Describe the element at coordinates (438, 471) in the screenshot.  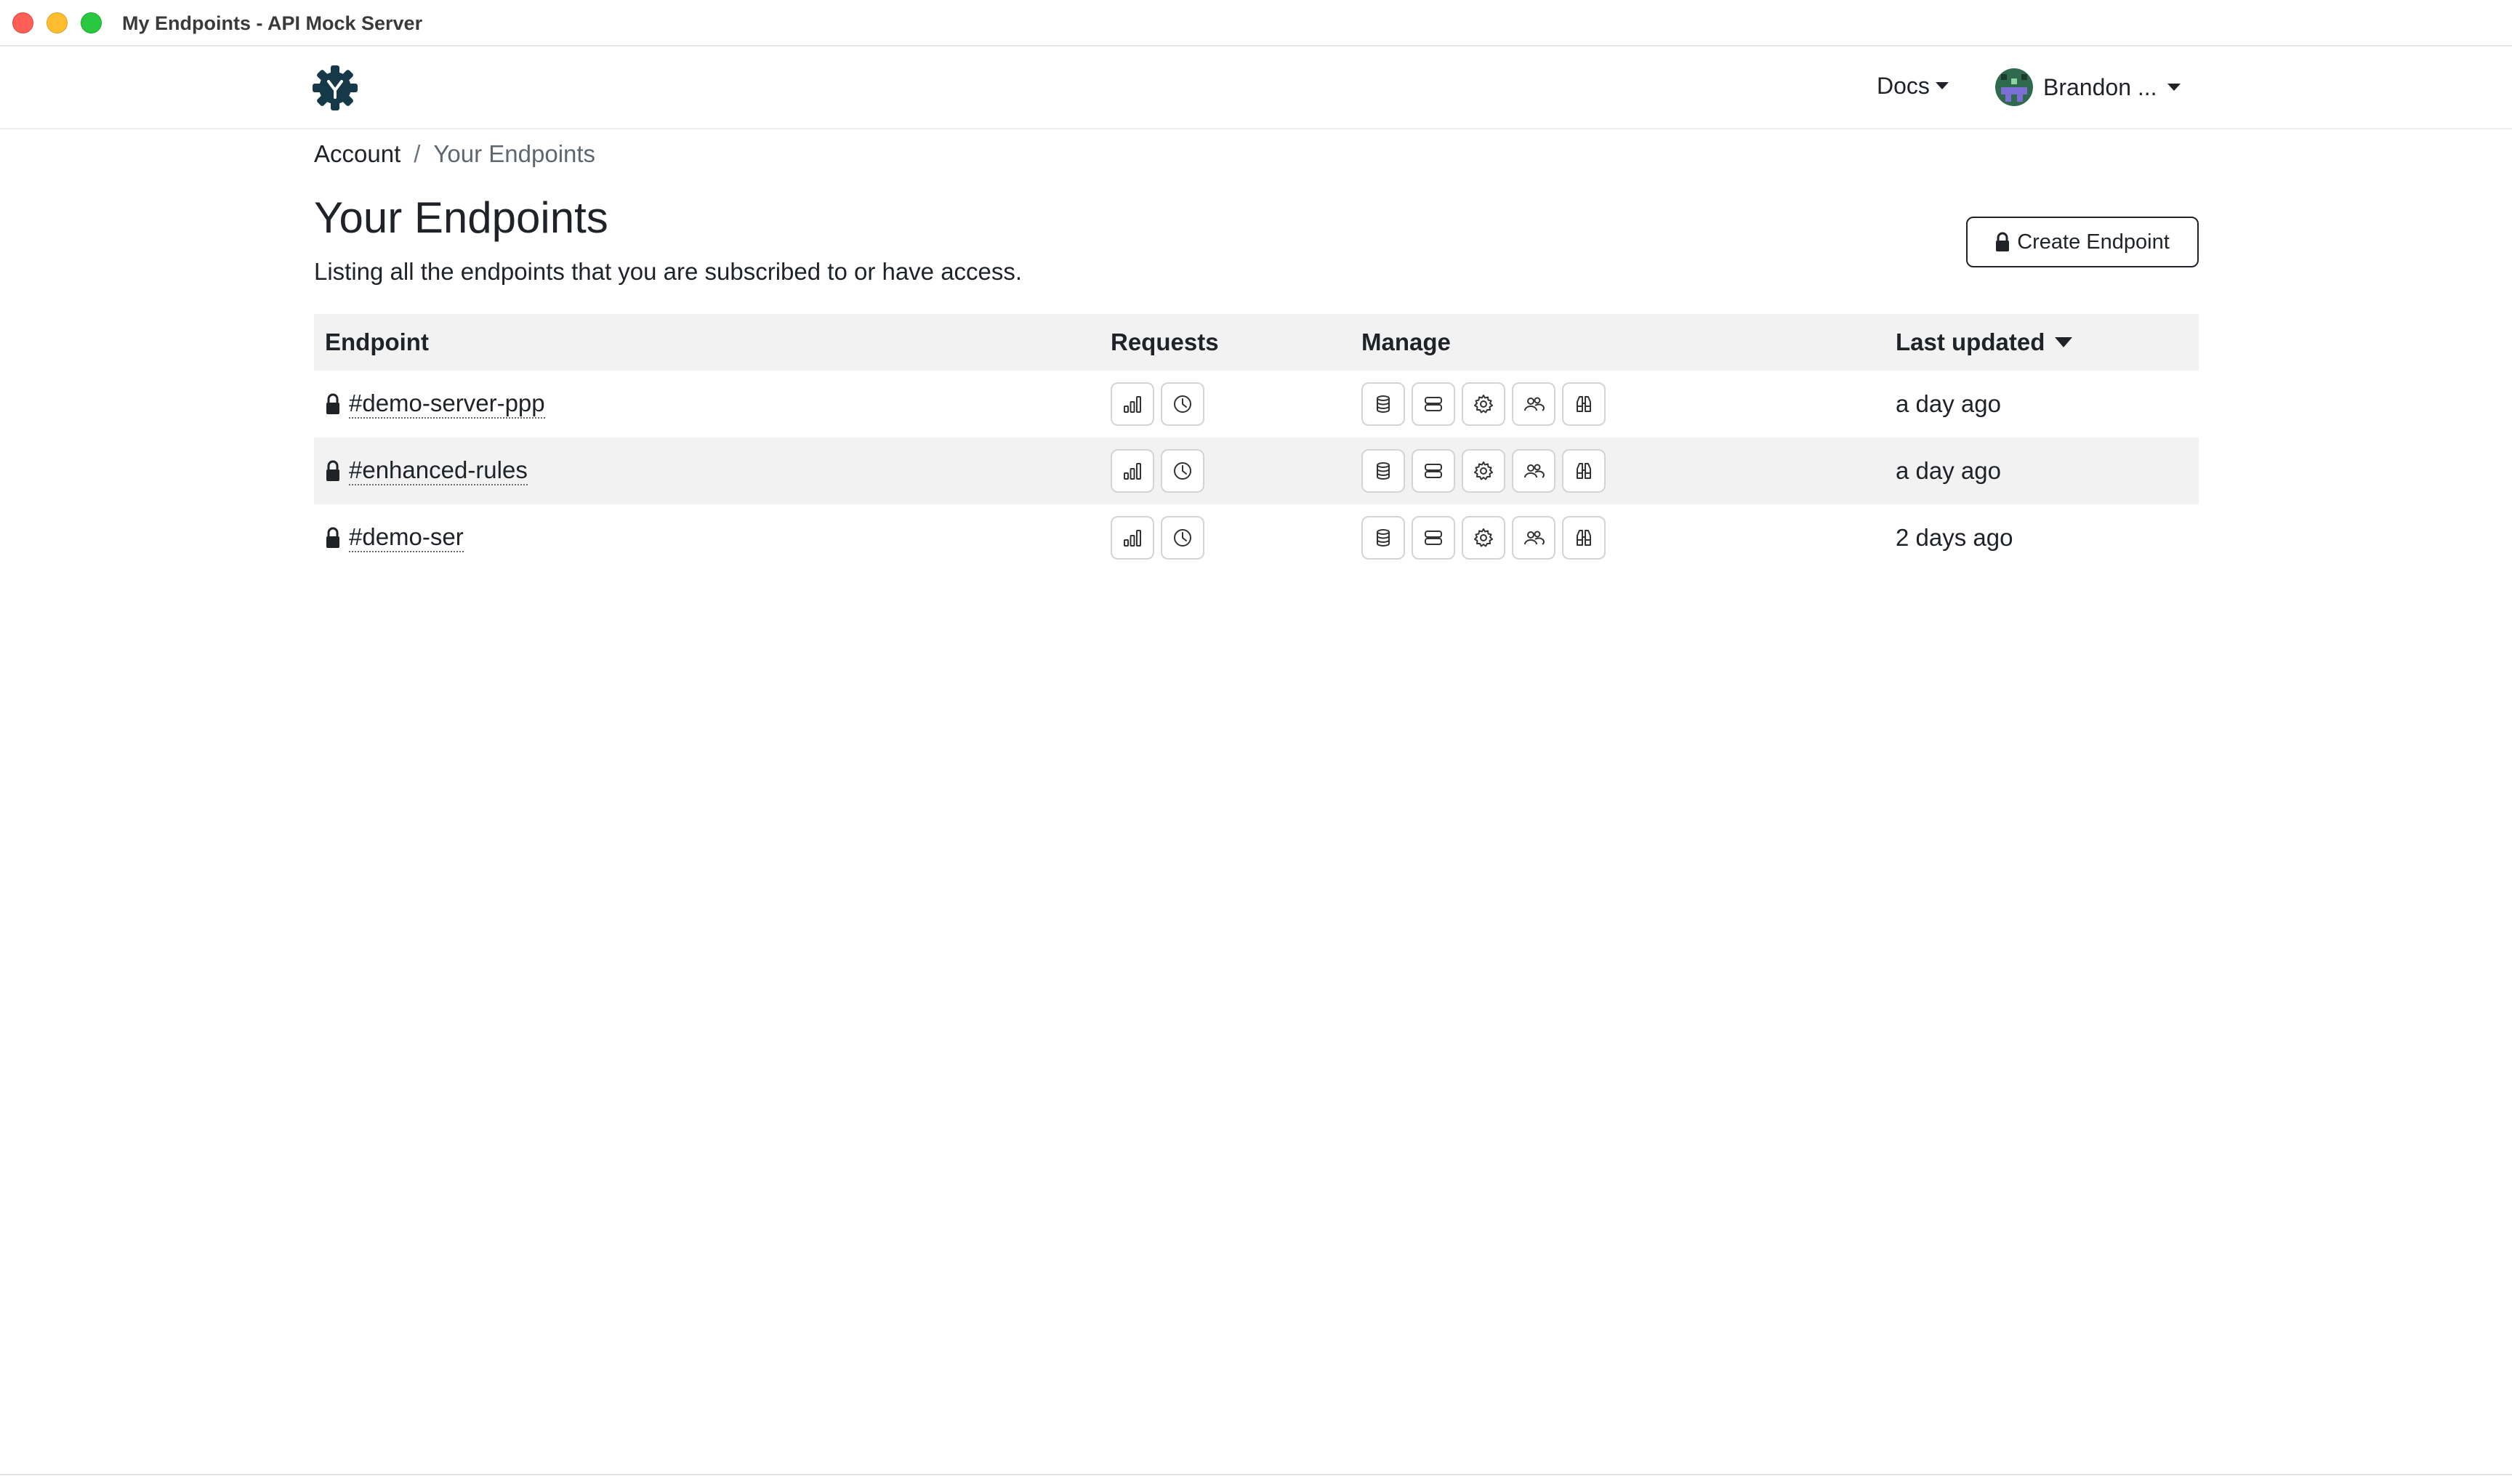
I see `endpoint-link: #enhanced-rules` at that location.